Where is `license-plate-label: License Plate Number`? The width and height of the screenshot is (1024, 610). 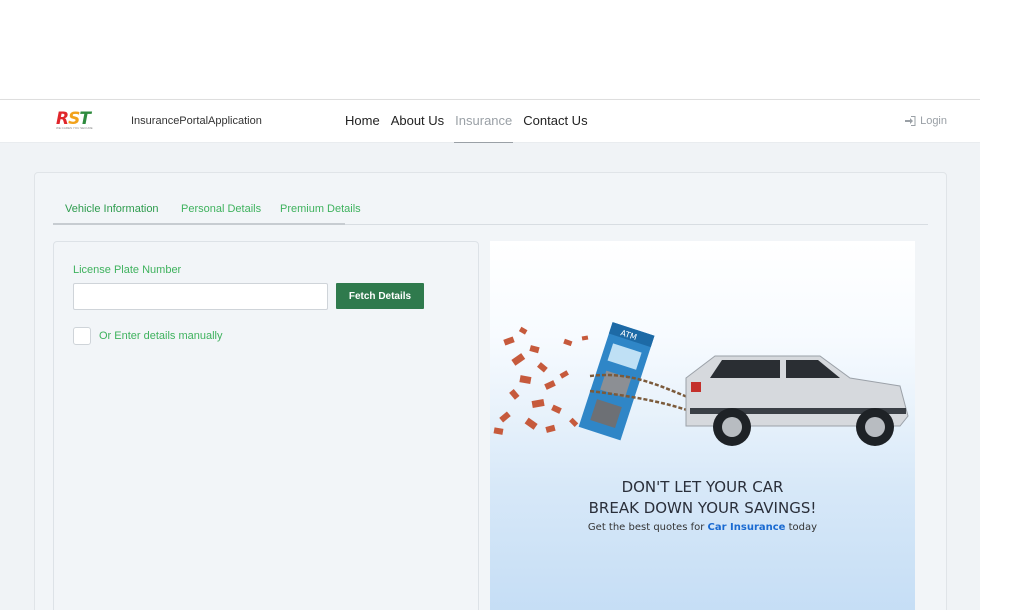
license-plate-label: License Plate Number is located at coordinates (127, 270).